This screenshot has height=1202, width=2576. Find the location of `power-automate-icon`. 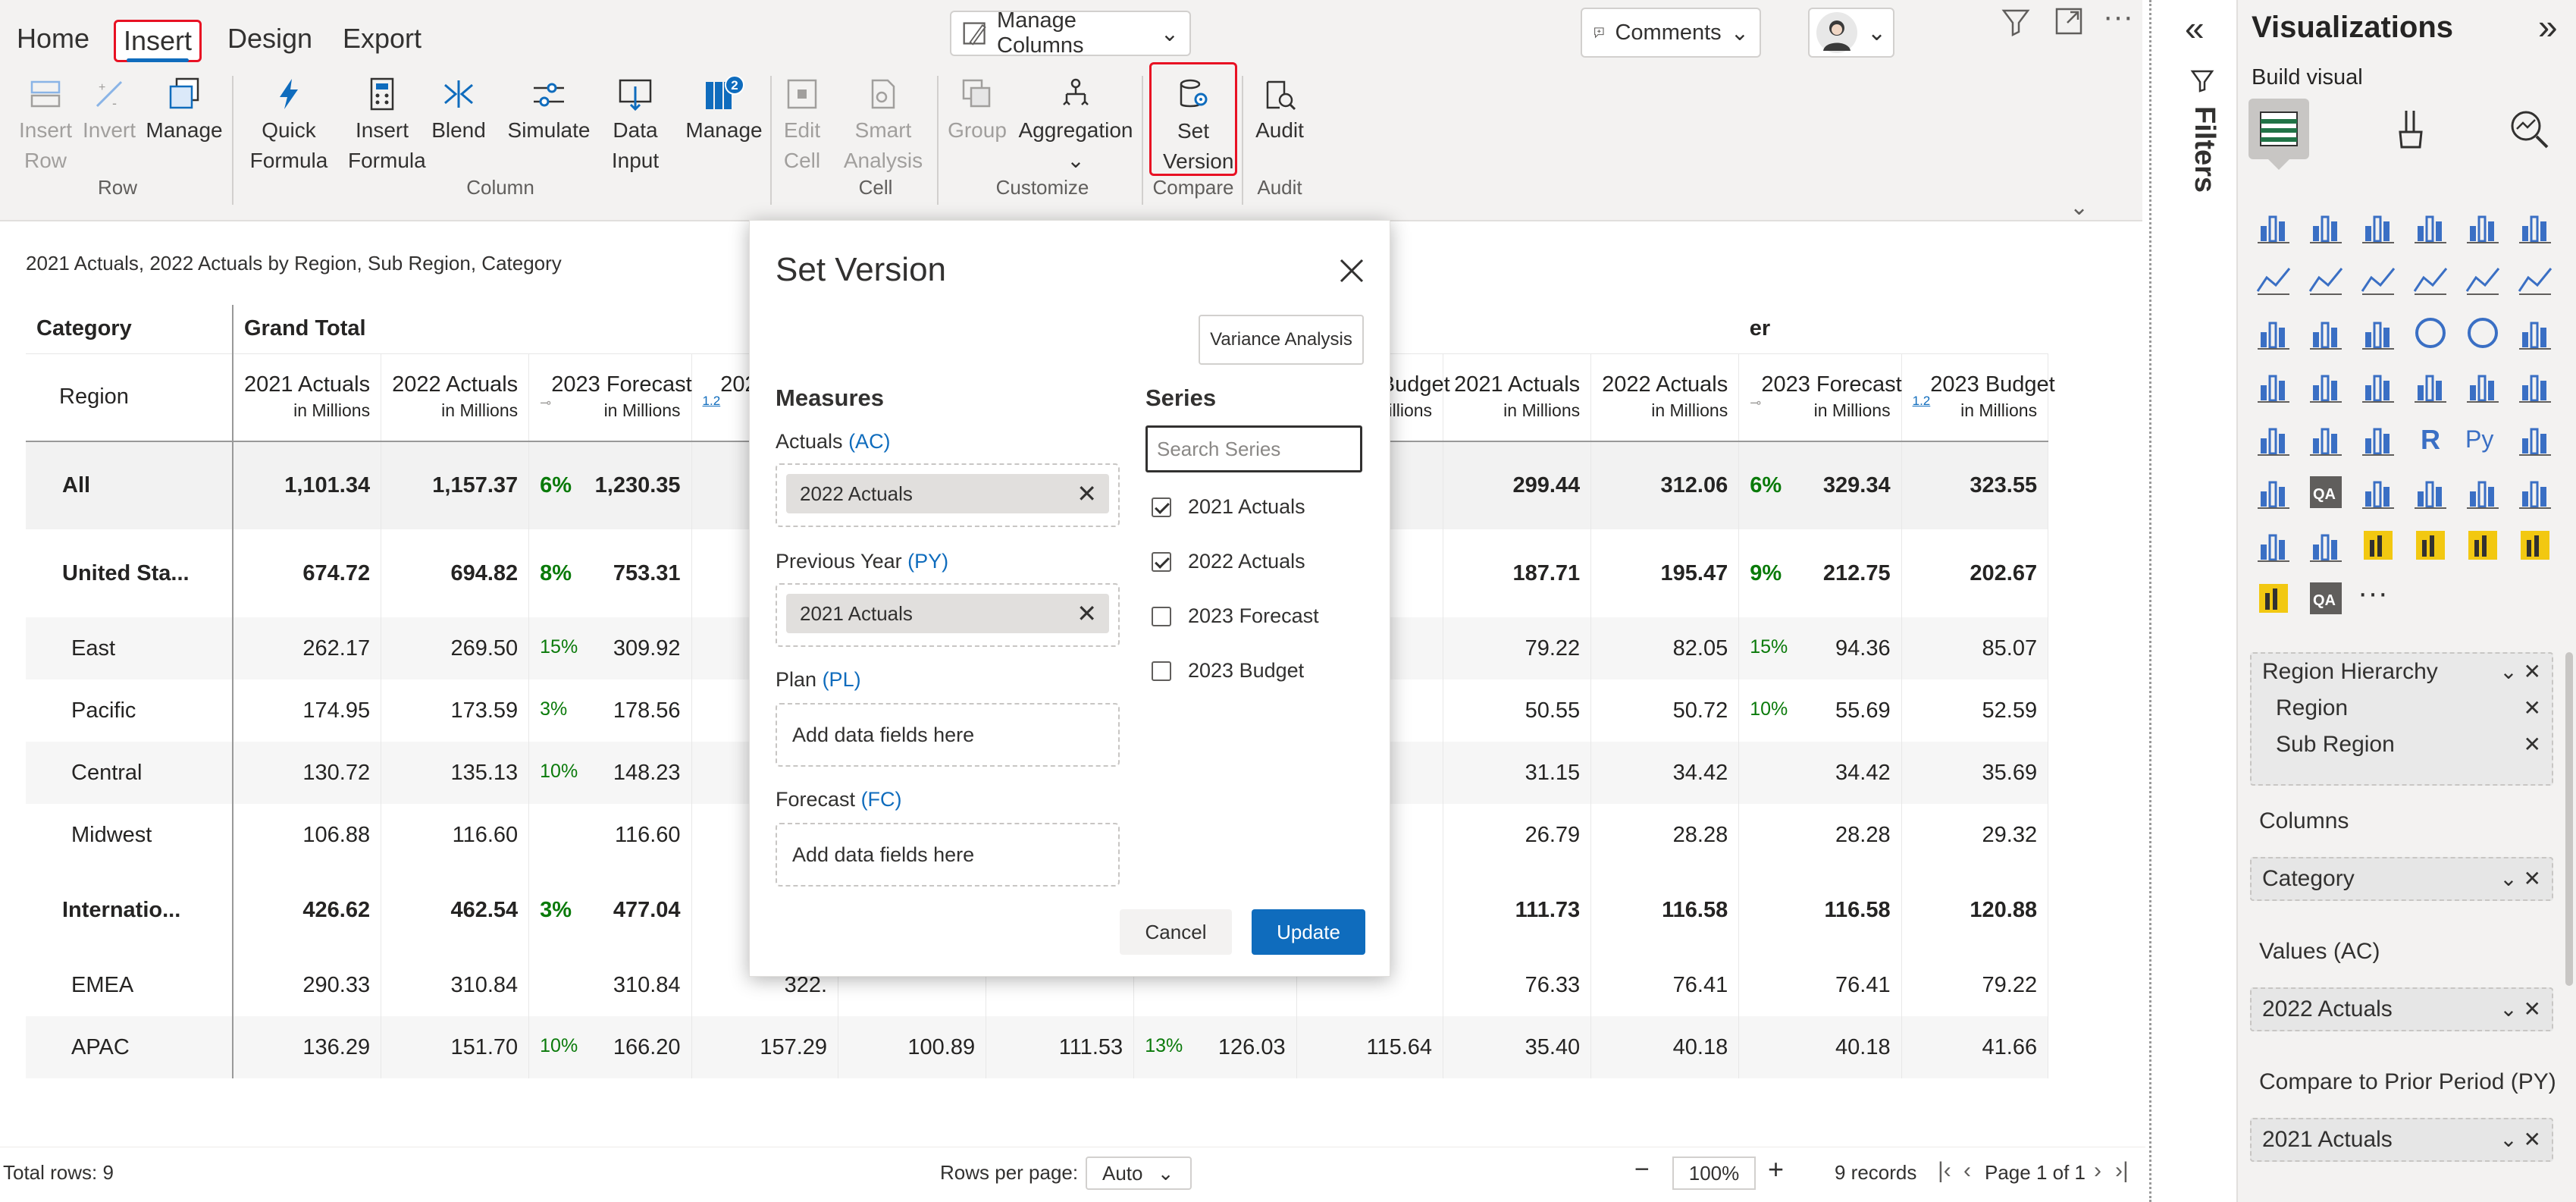

power-automate-icon is located at coordinates (2326, 545).